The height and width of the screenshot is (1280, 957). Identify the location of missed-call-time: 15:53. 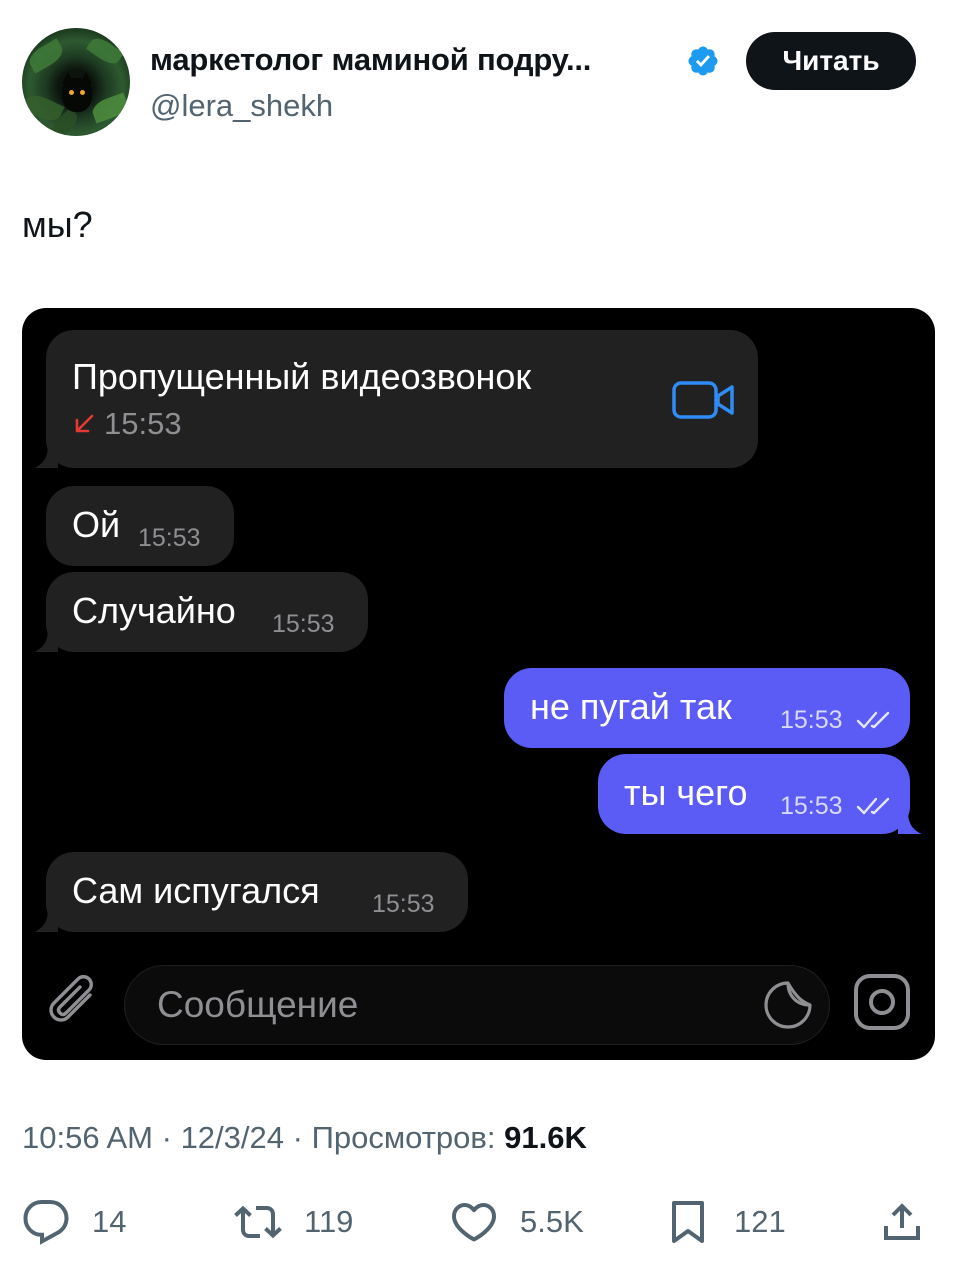
(143, 423).